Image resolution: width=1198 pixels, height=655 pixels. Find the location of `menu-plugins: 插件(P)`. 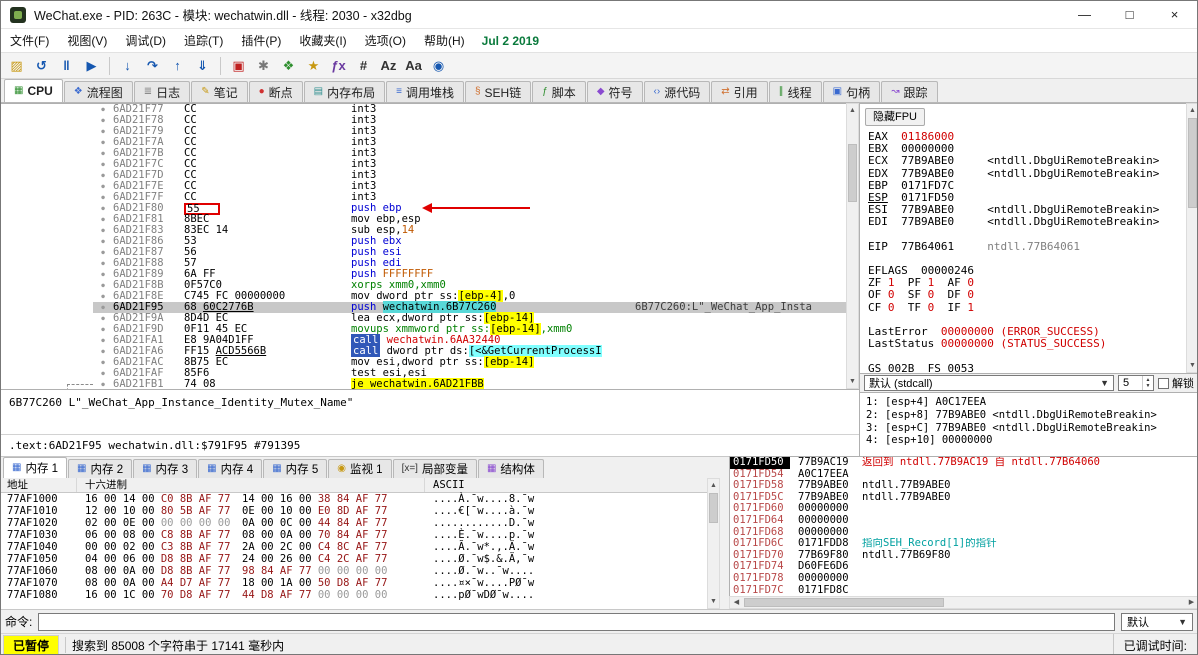

menu-plugins: 插件(P) is located at coordinates (261, 40).